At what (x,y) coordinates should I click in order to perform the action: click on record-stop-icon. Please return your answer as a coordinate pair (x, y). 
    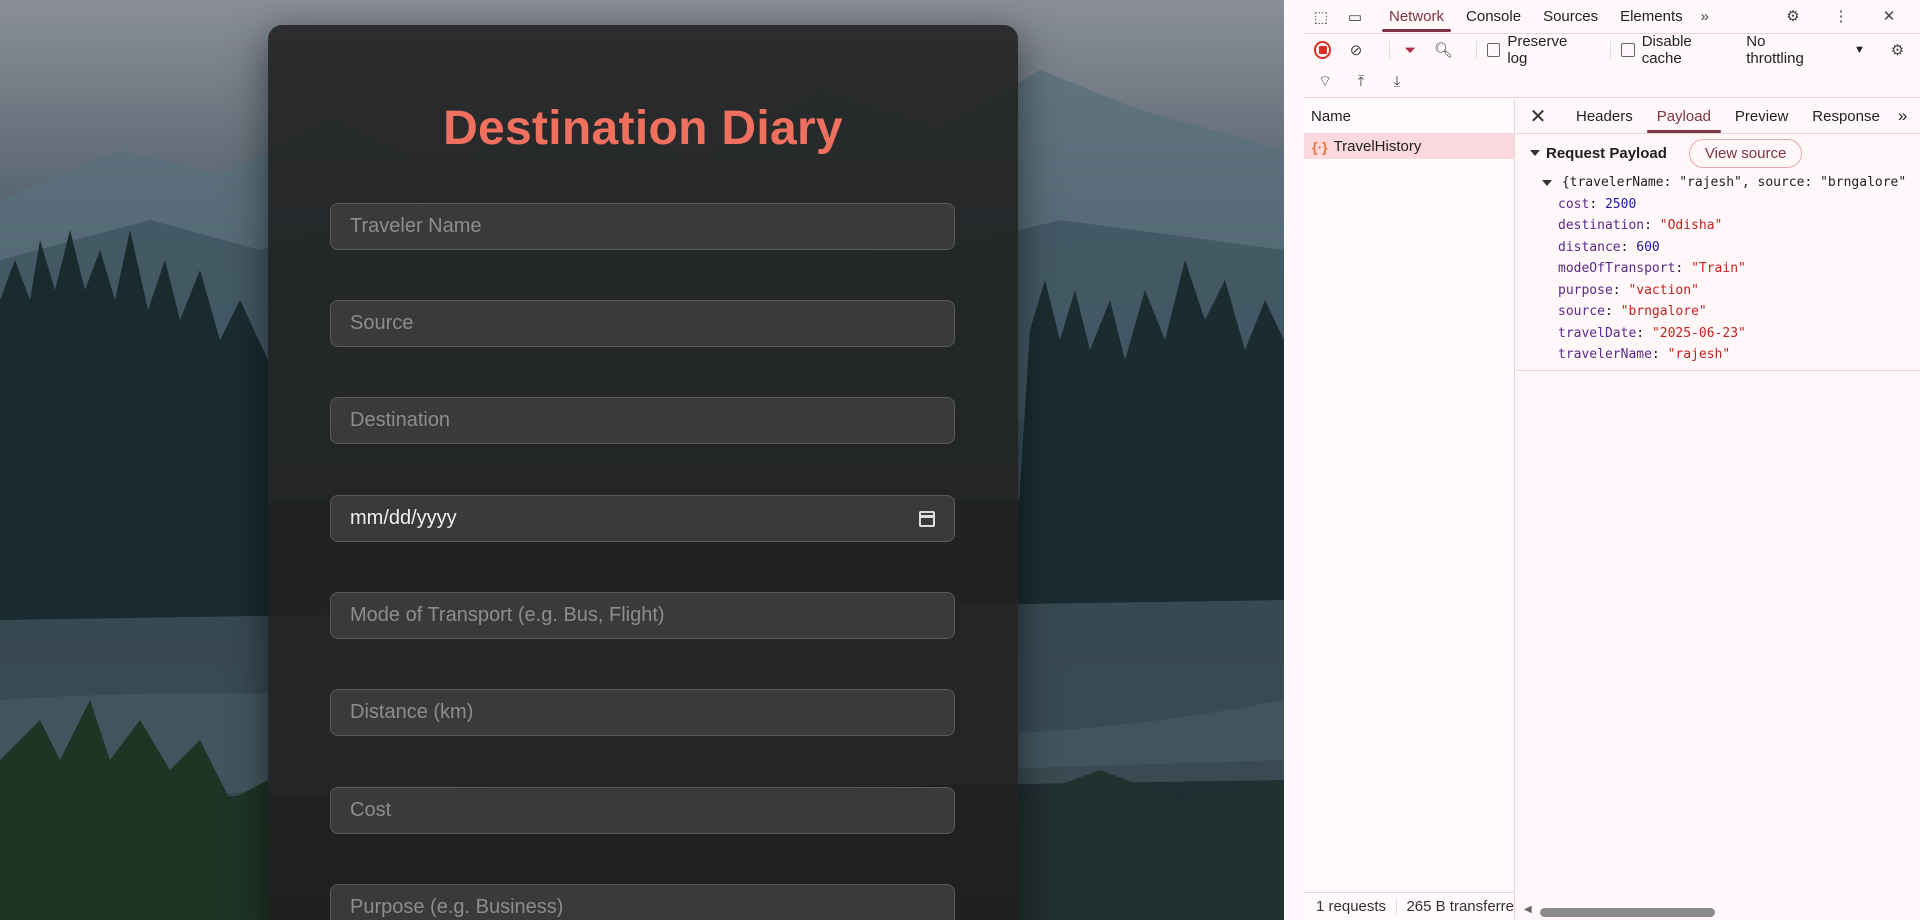
    Looking at the image, I should click on (1323, 50).